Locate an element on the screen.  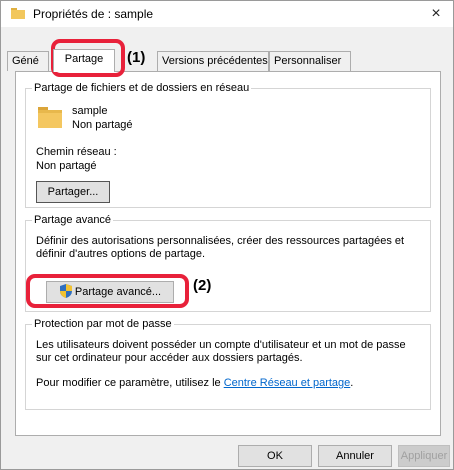
folder-share-status: Non partagé is located at coordinates (102, 125).